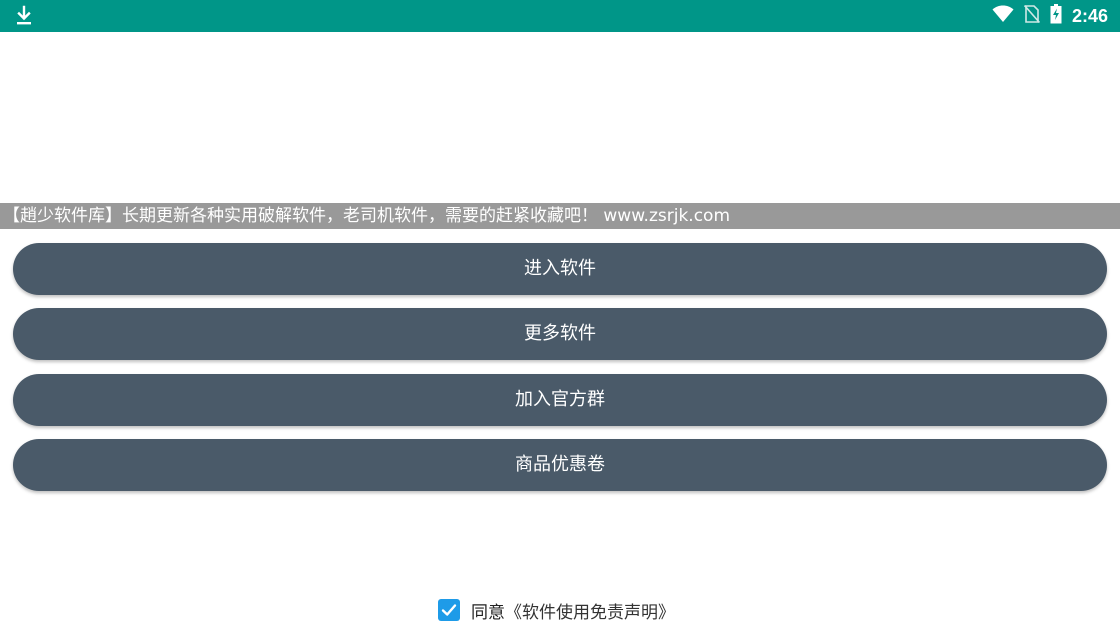 The width and height of the screenshot is (1120, 630). Describe the element at coordinates (24, 16) in the screenshot. I see `download-icon` at that location.